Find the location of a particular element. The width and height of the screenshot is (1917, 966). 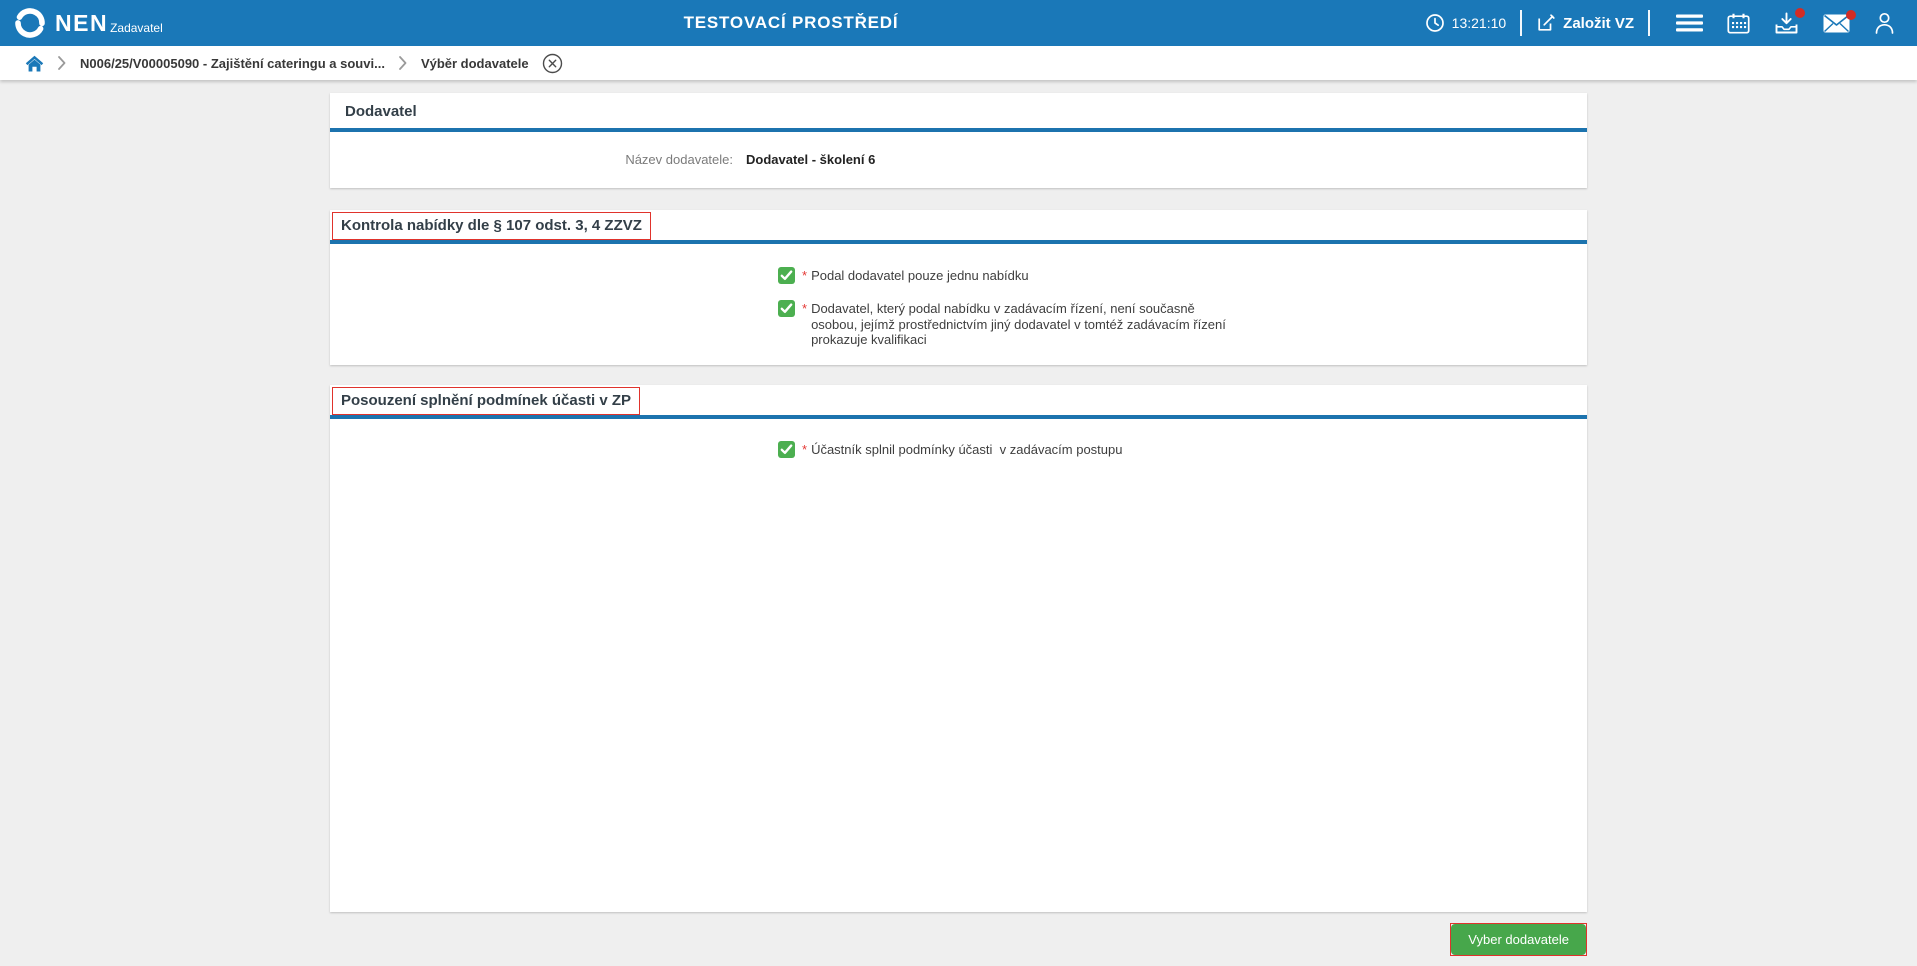

app-logo: NEN Zadavatel is located at coordinates (87, 23).